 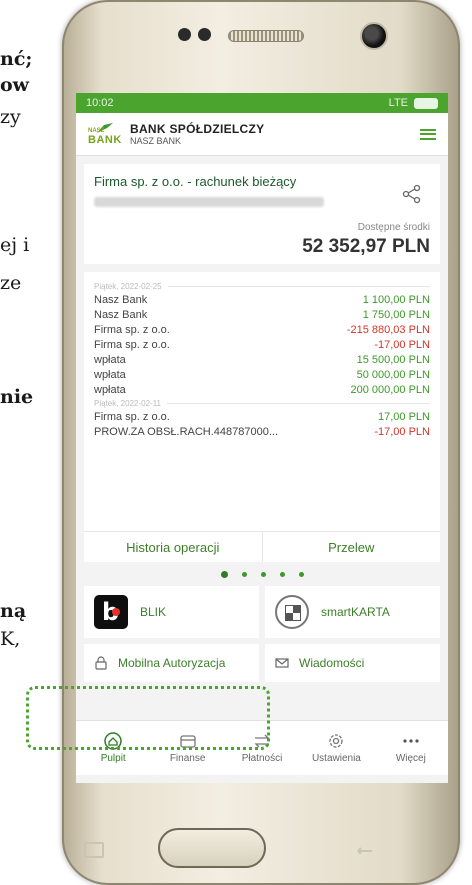 I want to click on more-icon, so click(x=411, y=741).